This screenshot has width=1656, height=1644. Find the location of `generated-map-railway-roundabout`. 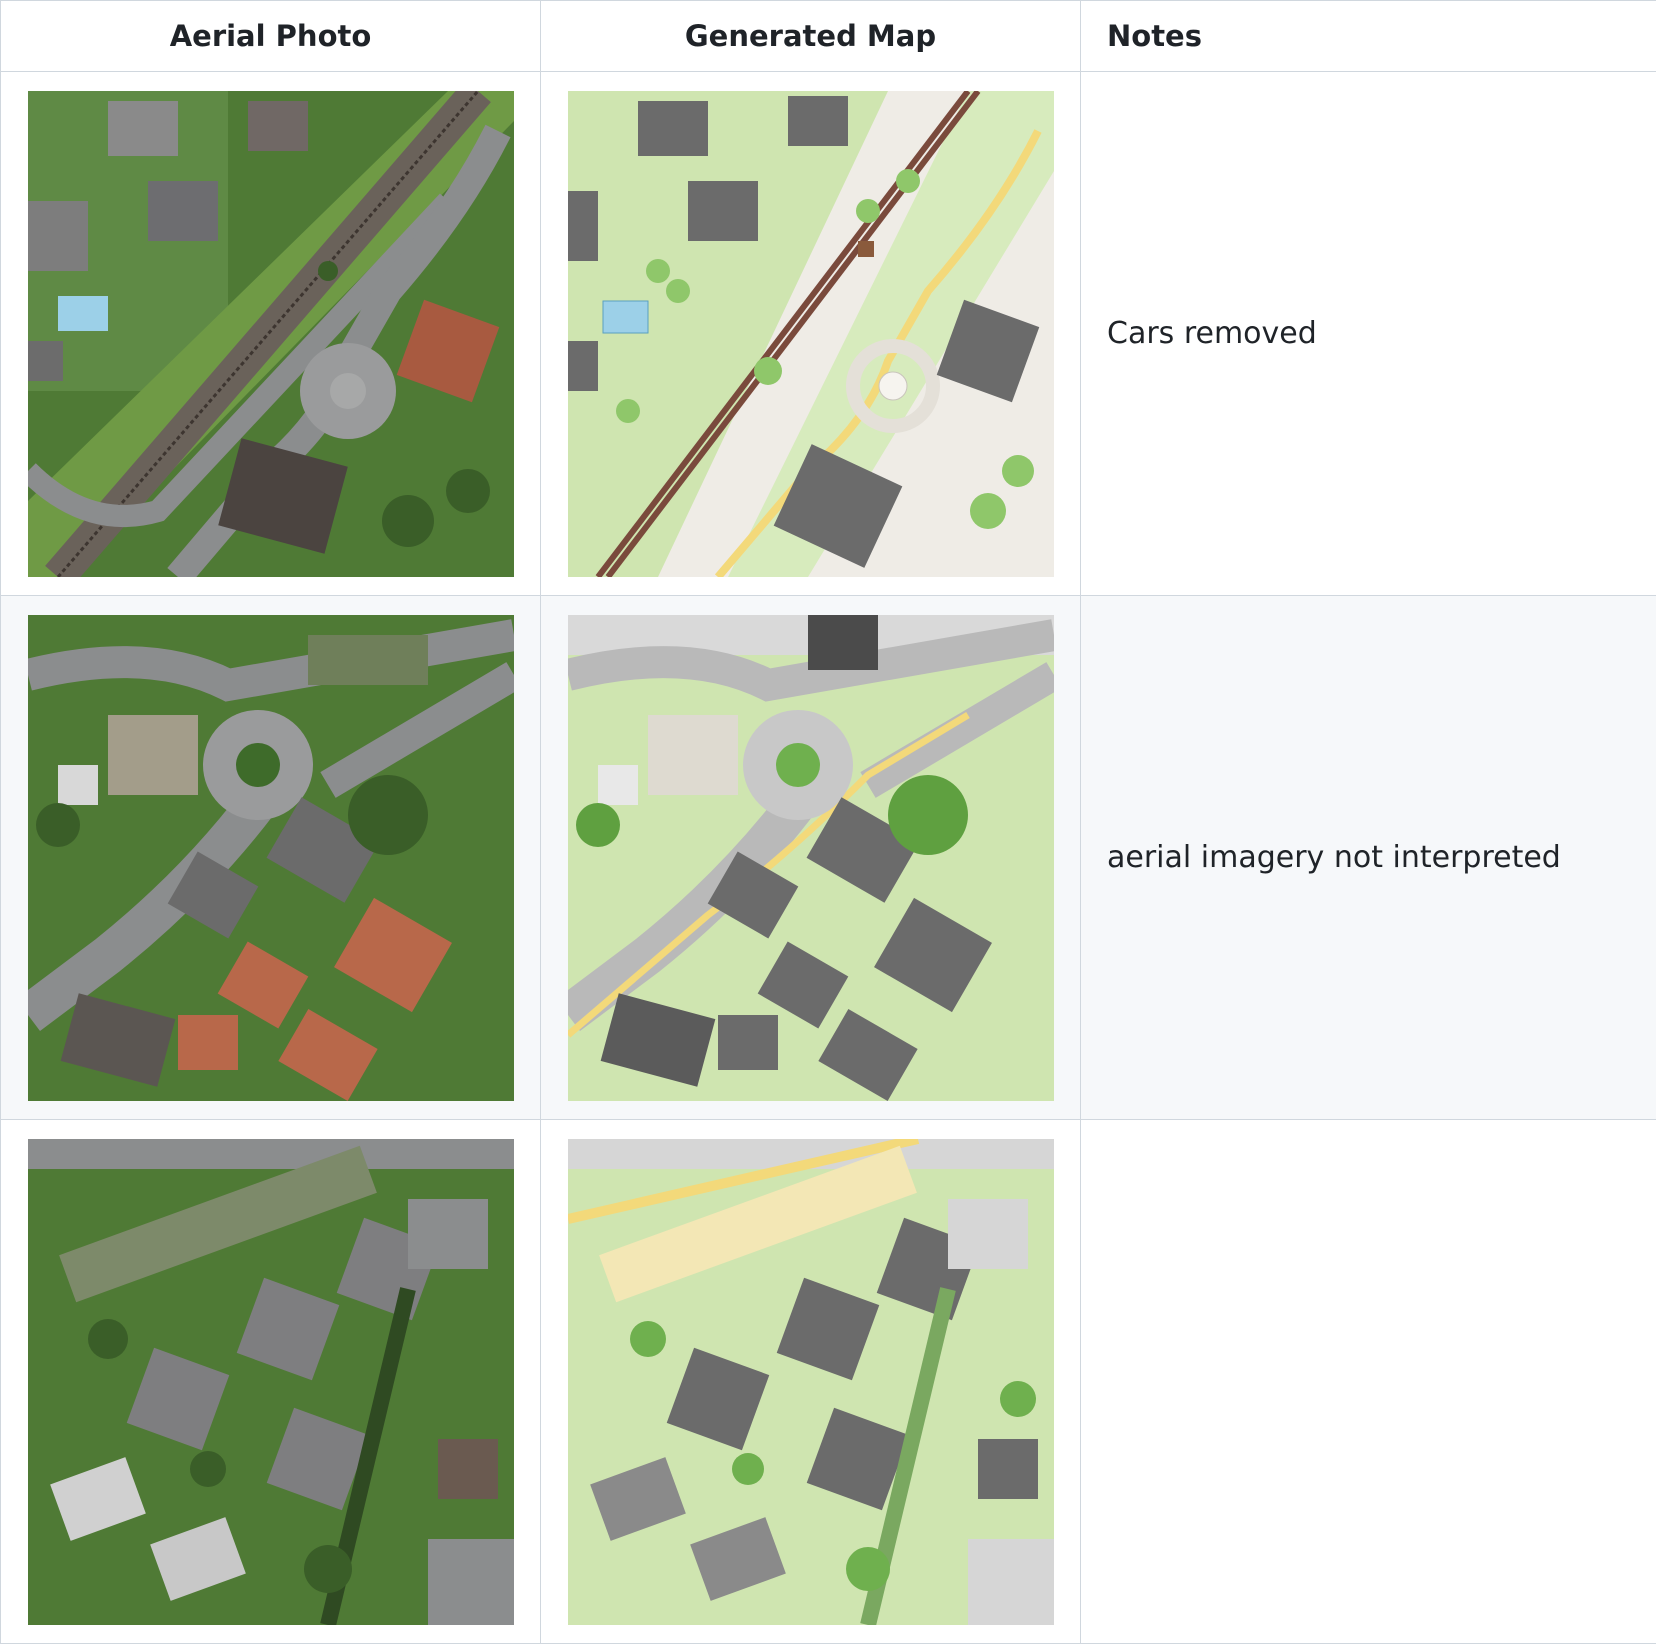

generated-map-railway-roundabout is located at coordinates (811, 334).